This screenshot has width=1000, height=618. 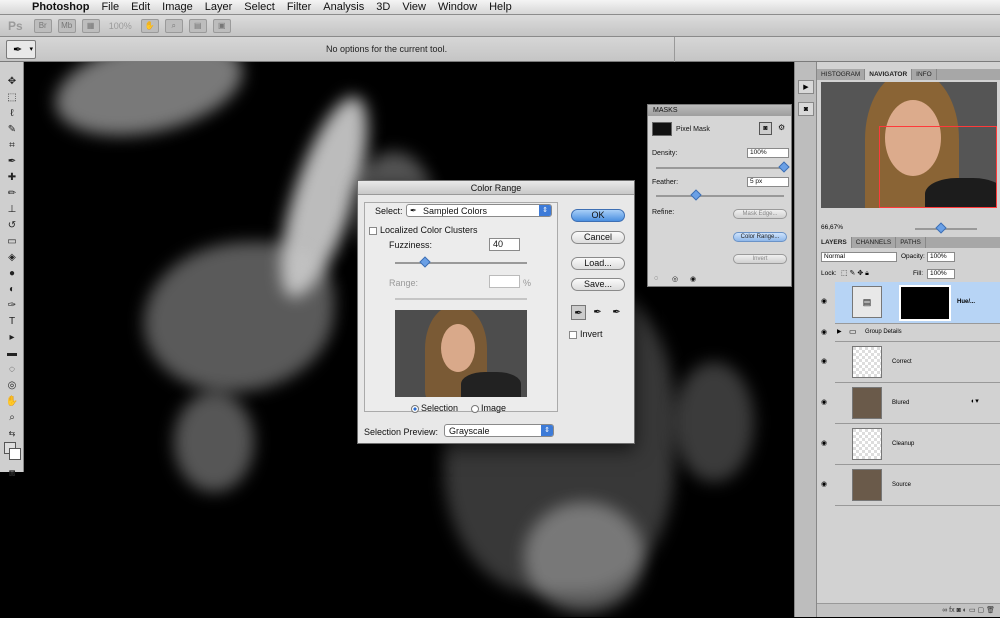 What do you see at coordinates (461, 262) in the screenshot?
I see `fuzziness-slider` at bounding box center [461, 262].